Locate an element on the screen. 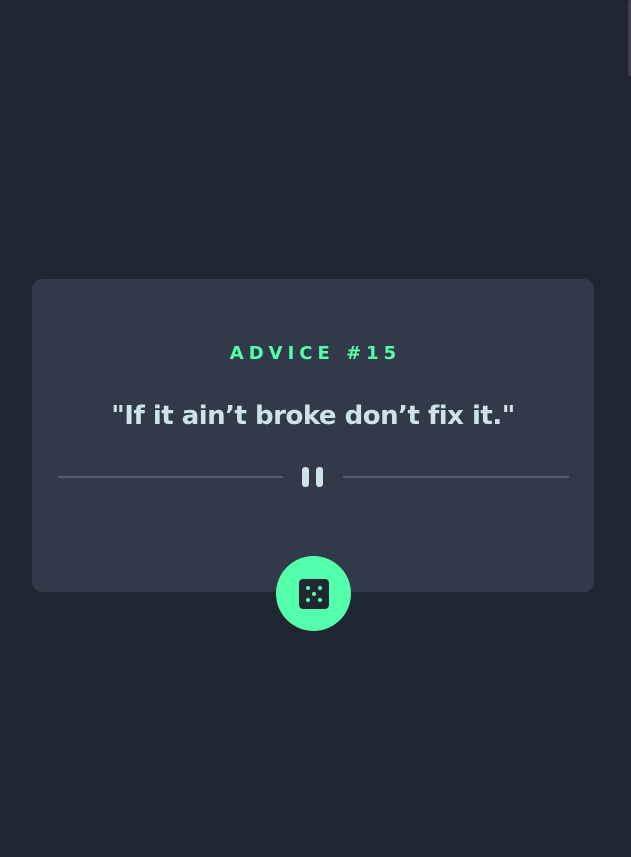 Image resolution: width=631 pixels, height=857 pixels. pause-icon is located at coordinates (313, 477).